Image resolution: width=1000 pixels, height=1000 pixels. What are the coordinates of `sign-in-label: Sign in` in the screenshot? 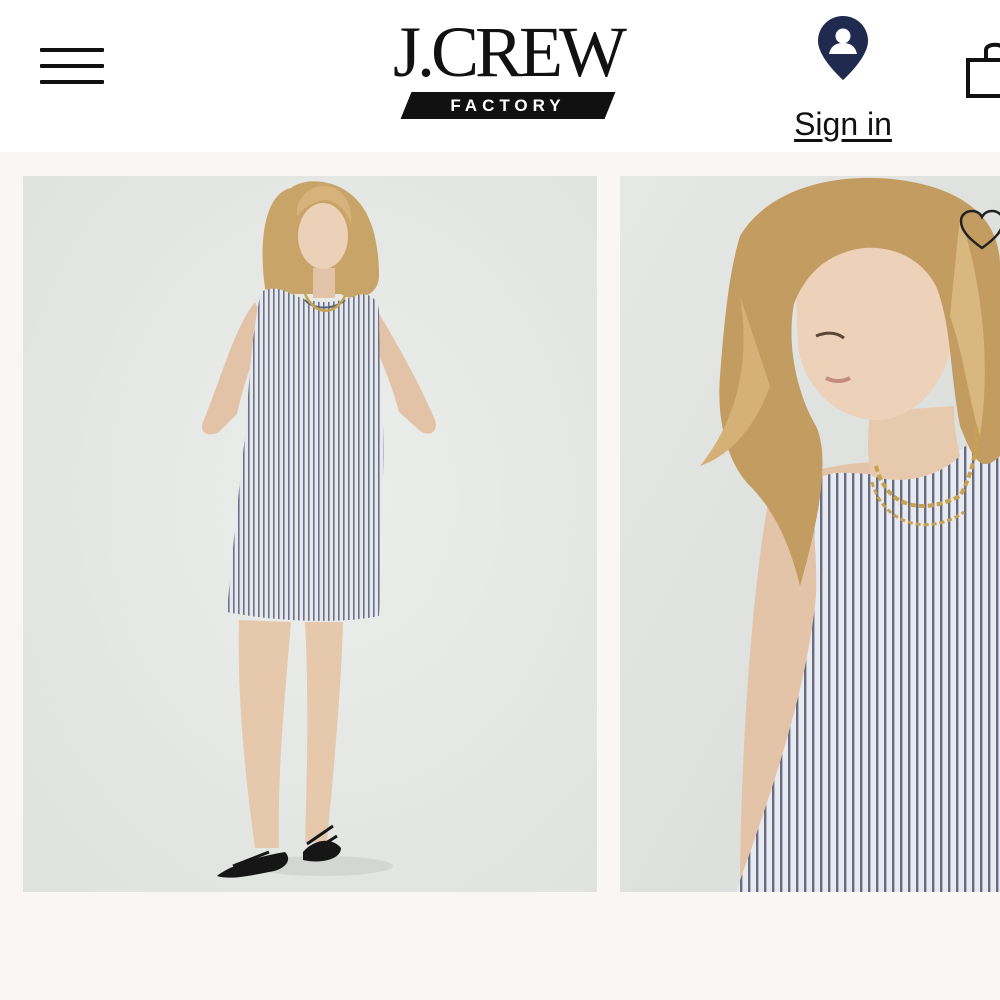 It's located at (843, 124).